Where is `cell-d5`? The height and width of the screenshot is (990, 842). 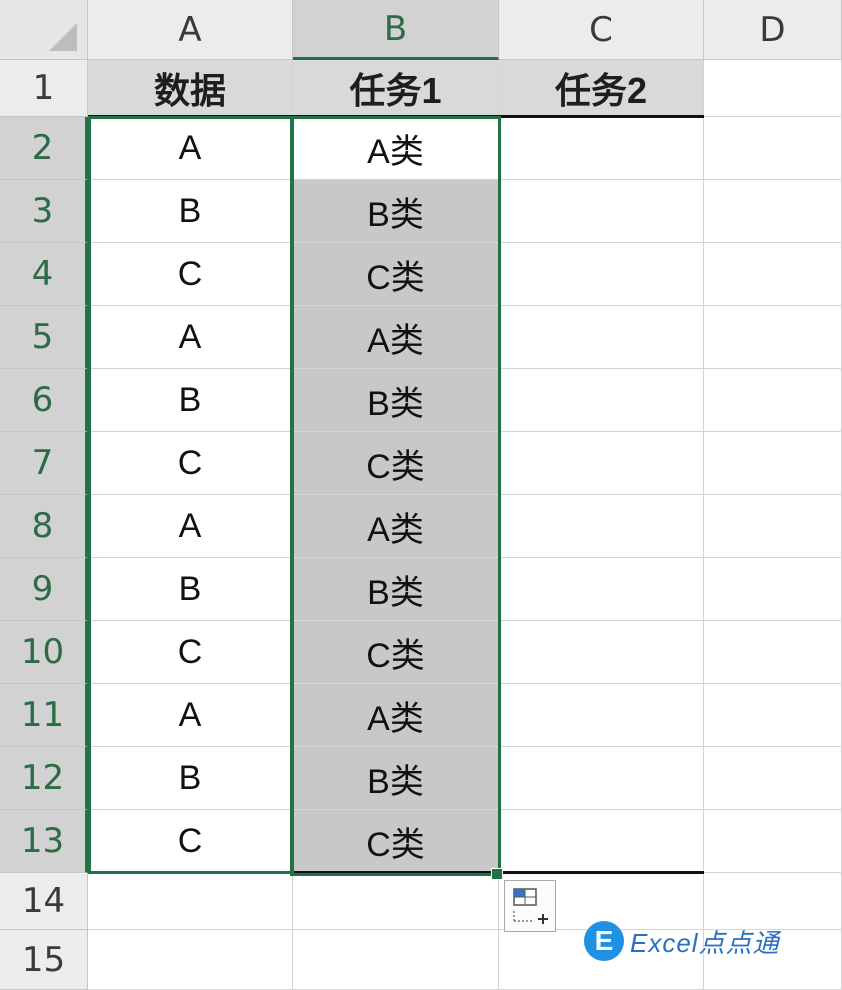 cell-d5 is located at coordinates (773, 337).